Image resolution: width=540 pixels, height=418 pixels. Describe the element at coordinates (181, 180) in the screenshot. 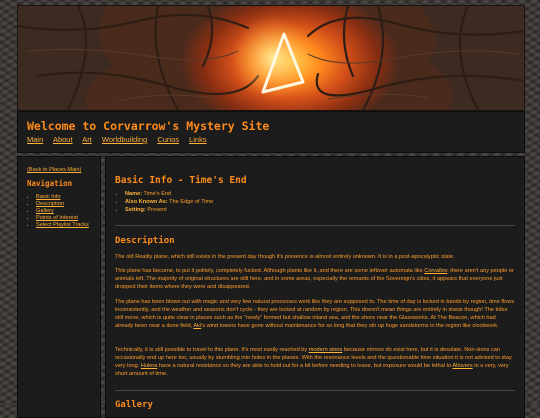

I see `basic-info-heading: Basic Info - Time's End` at that location.